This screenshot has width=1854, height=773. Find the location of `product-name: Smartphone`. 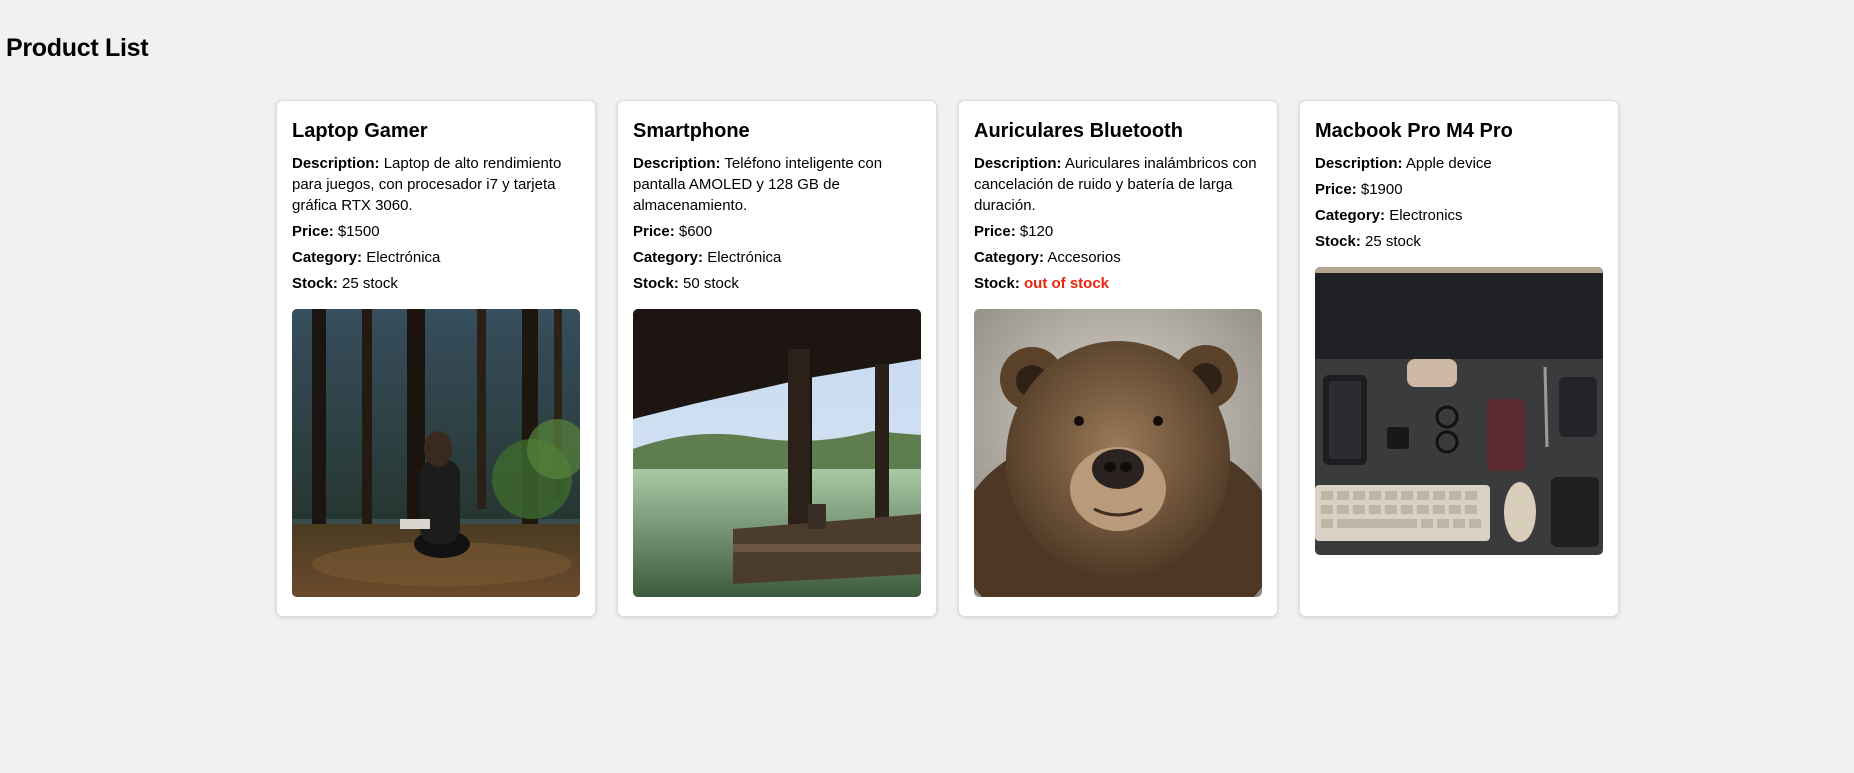

product-name: Smartphone is located at coordinates (691, 131).